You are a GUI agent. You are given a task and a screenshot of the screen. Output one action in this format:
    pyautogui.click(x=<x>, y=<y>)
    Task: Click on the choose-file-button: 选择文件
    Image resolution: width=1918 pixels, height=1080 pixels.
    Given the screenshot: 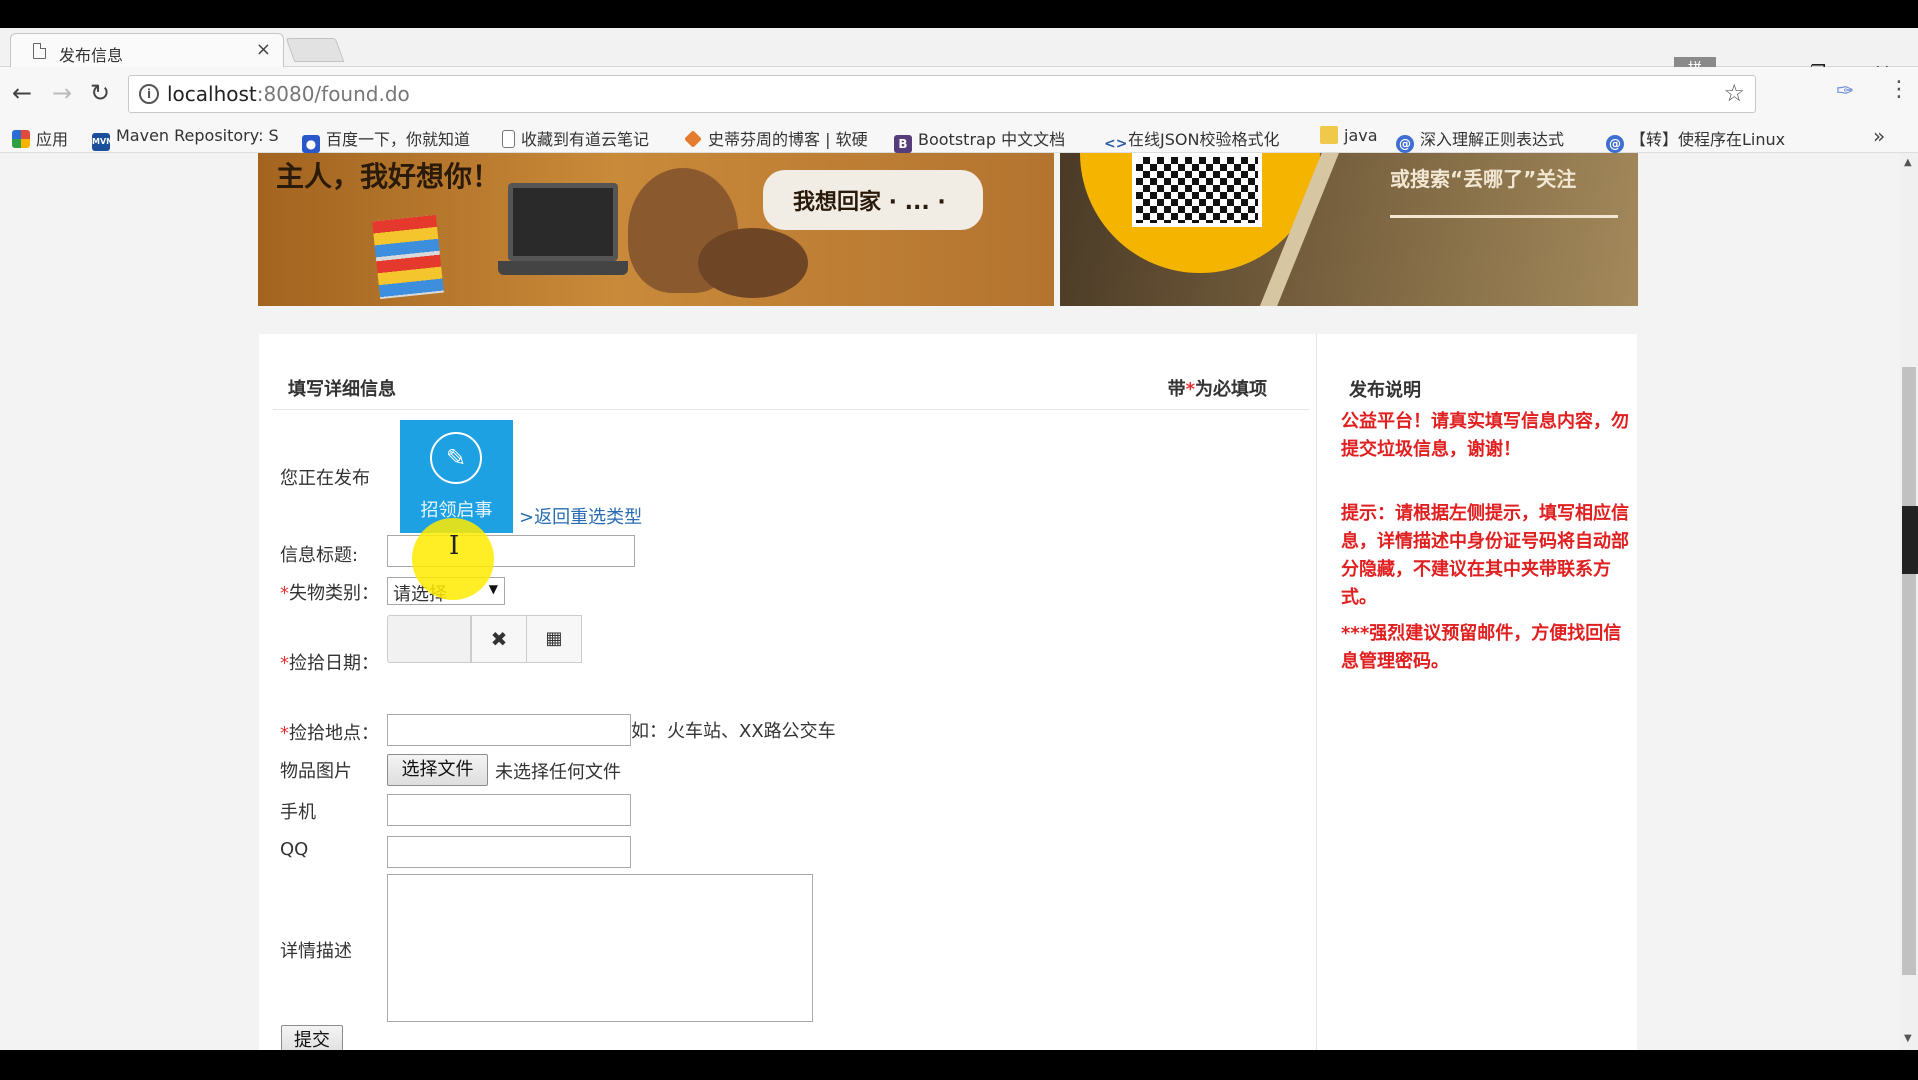 What is the action you would take?
    pyautogui.click(x=437, y=770)
    